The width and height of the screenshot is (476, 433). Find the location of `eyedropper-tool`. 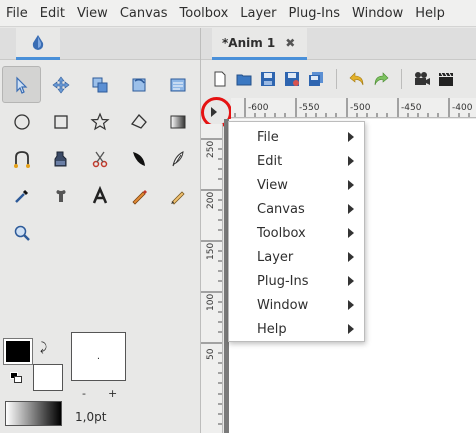

eyedropper-tool is located at coordinates (21, 195).